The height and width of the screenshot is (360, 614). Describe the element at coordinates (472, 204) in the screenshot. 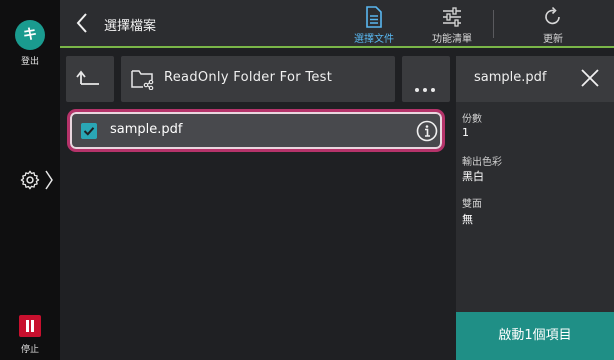

I see `duplex-label: 雙面` at that location.